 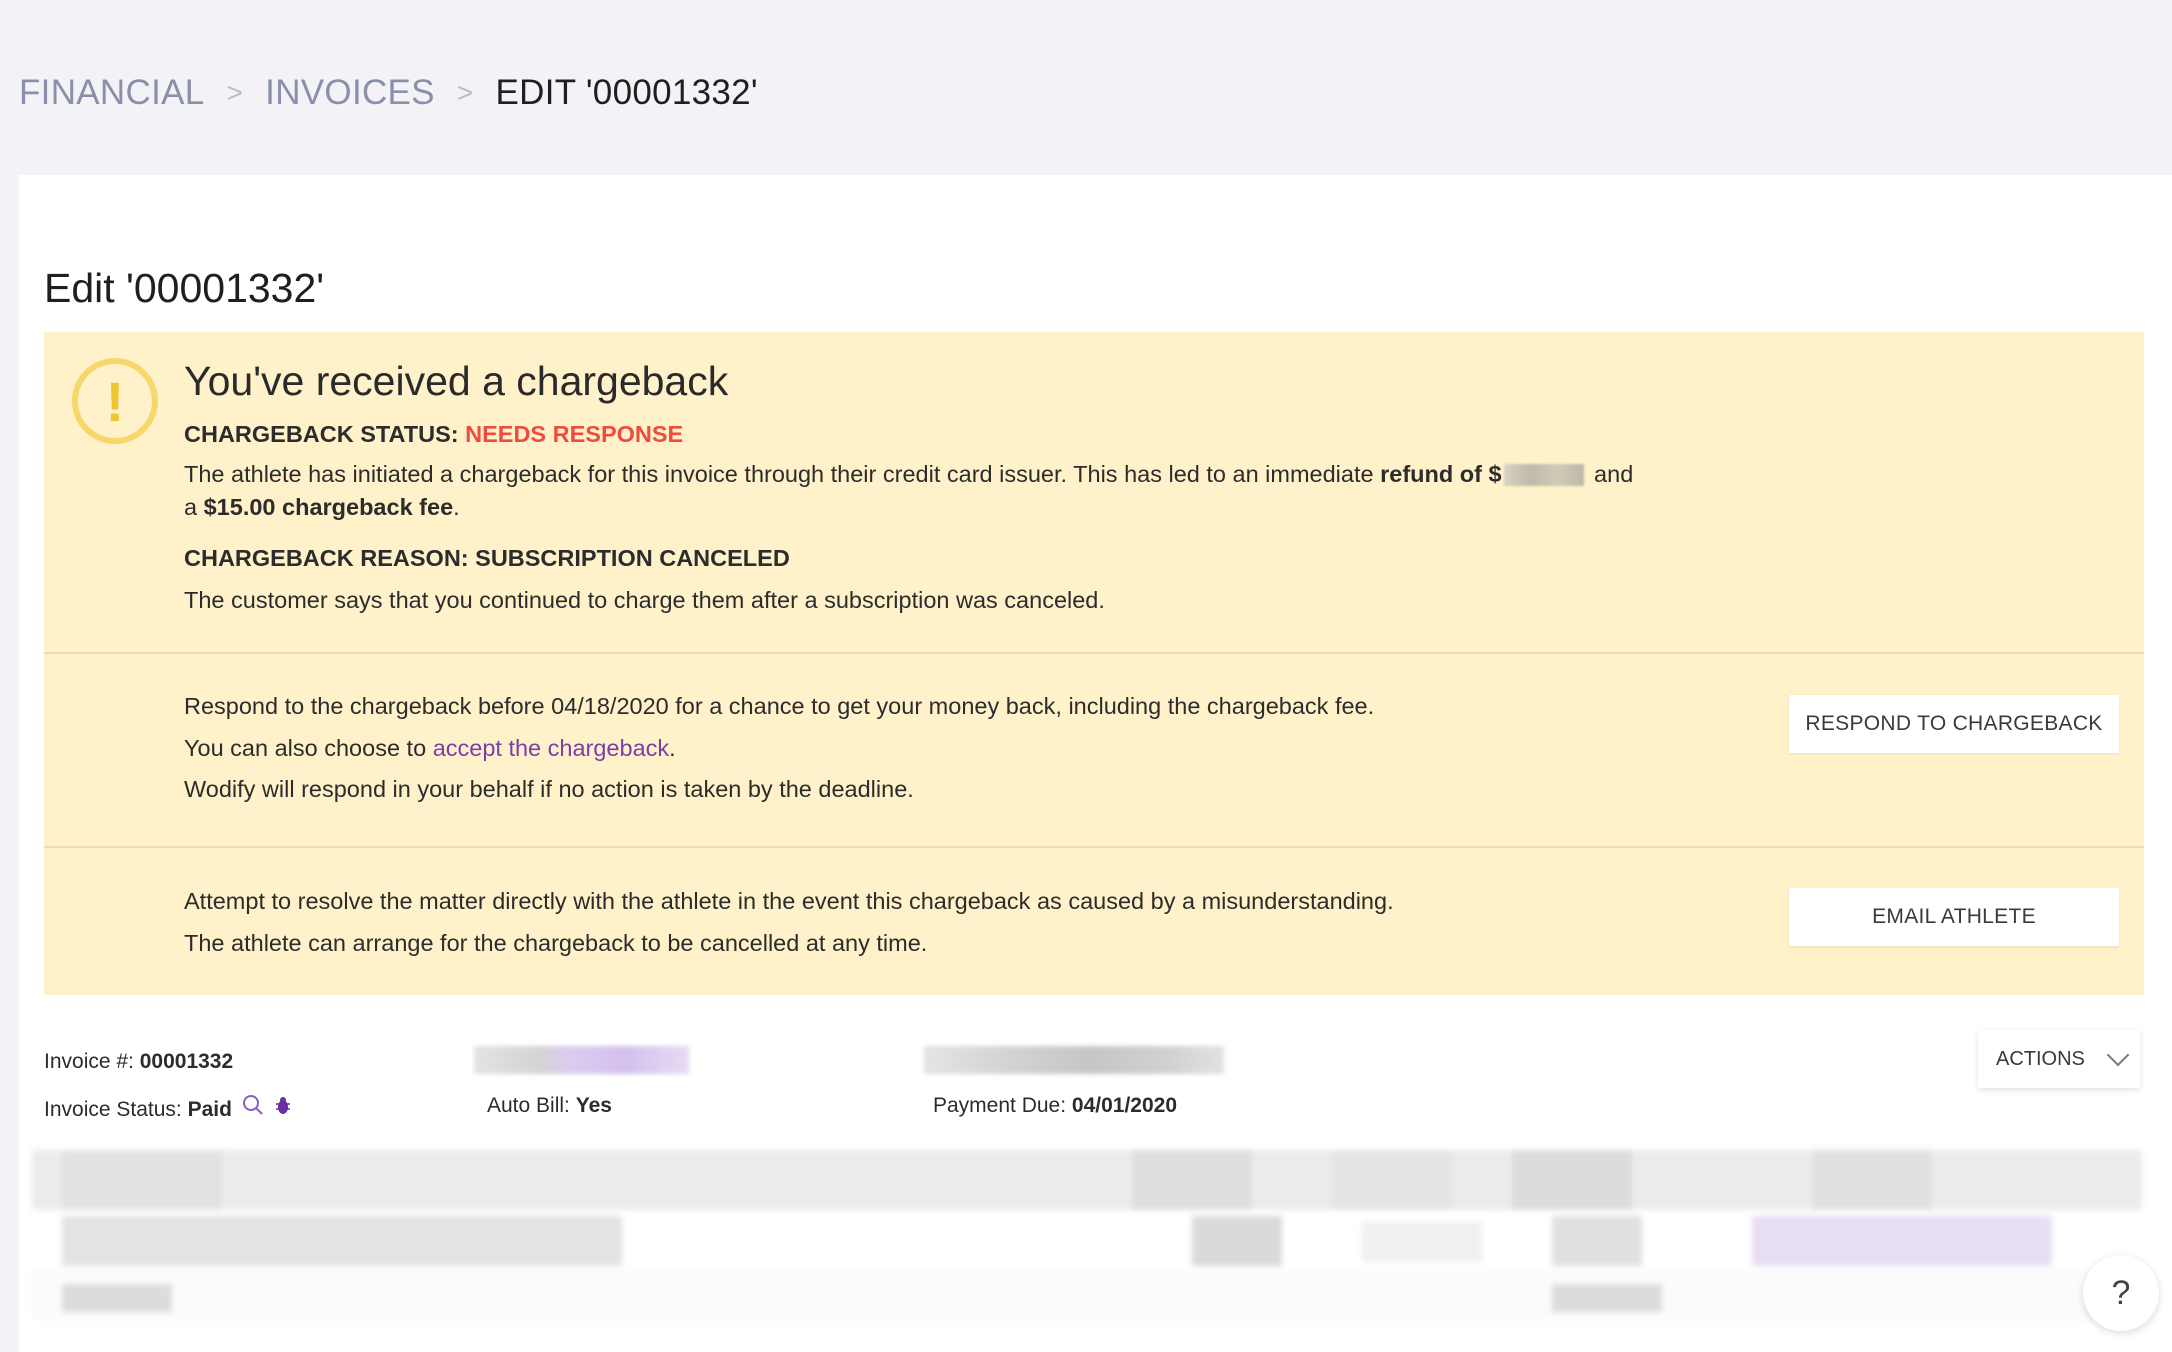 I want to click on breadcrumb-financial: FINANCIAL, so click(x=112, y=93).